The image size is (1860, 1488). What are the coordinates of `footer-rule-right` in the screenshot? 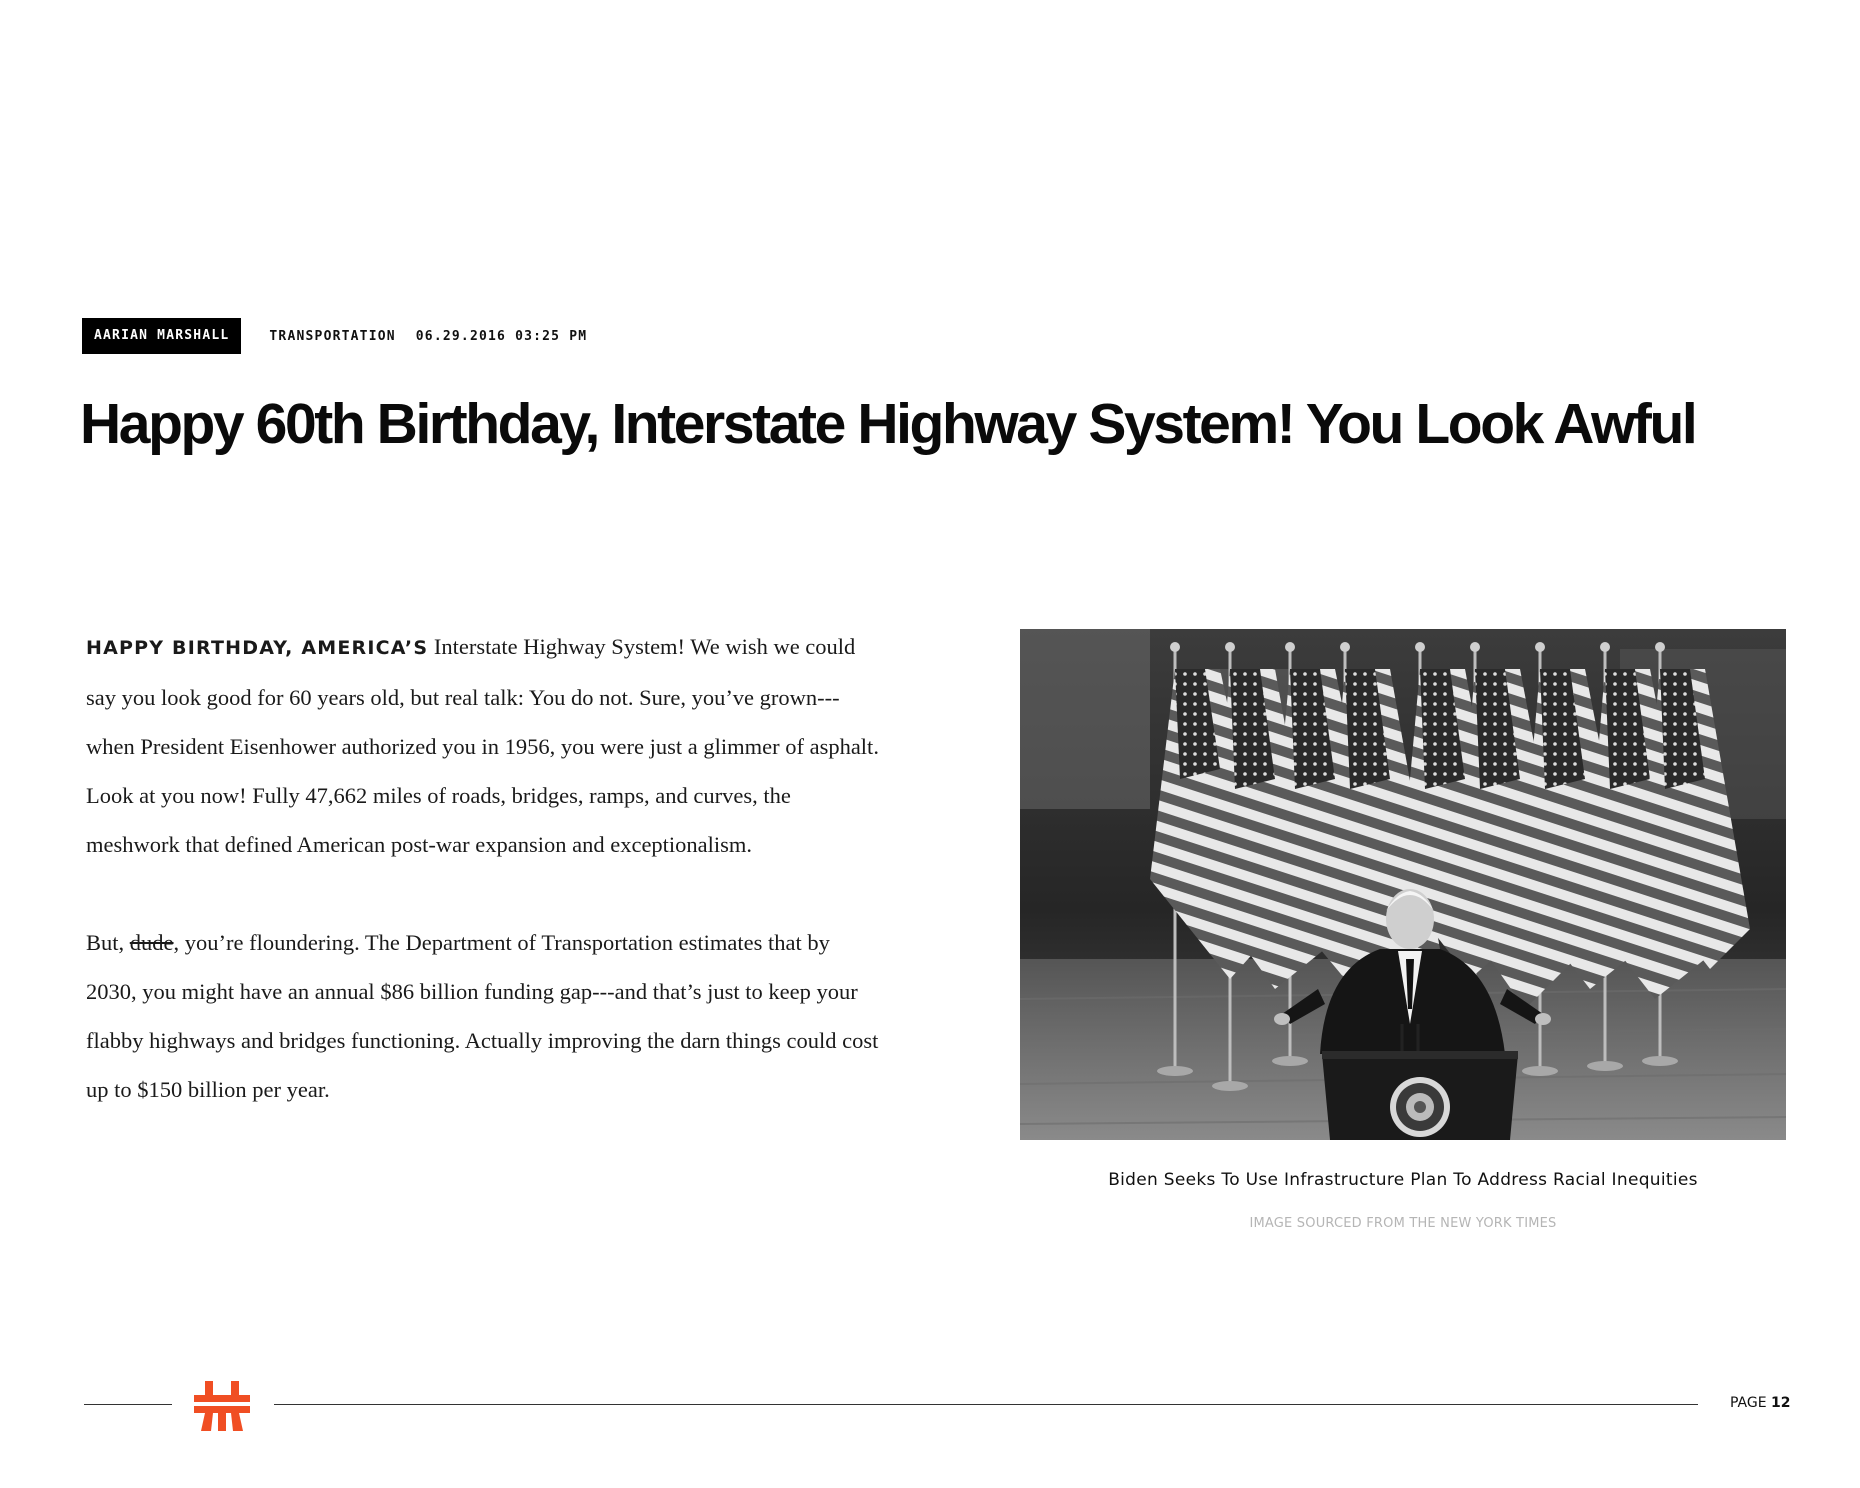 It's located at (986, 1404).